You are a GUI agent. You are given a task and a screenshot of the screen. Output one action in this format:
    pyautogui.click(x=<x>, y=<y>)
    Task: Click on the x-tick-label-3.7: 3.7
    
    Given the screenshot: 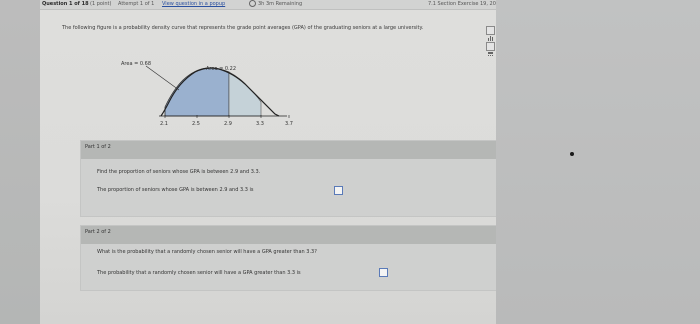 What is the action you would take?
    pyautogui.click(x=289, y=124)
    